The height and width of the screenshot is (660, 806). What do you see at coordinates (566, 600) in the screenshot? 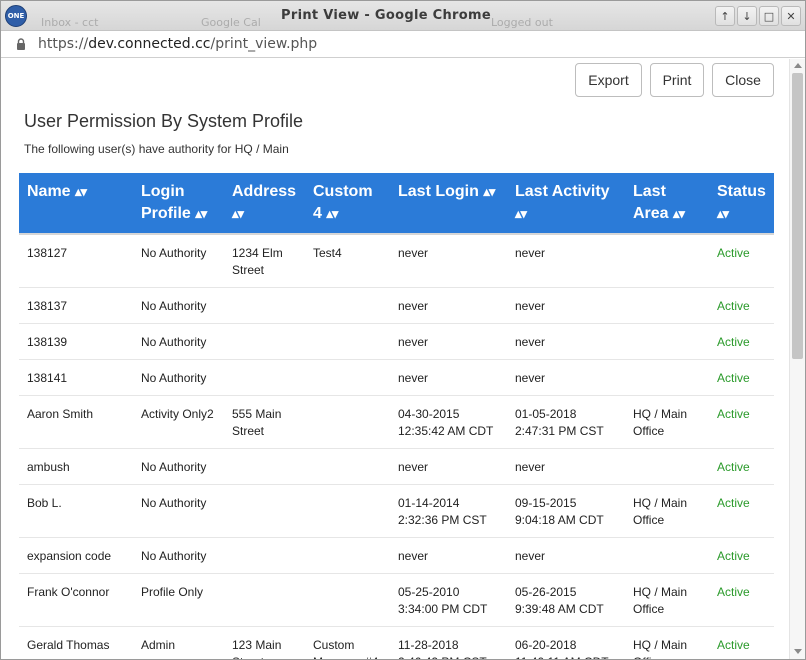
I see `cell-last-activity: 05-26-2015 9:39:48 AM CDT` at bounding box center [566, 600].